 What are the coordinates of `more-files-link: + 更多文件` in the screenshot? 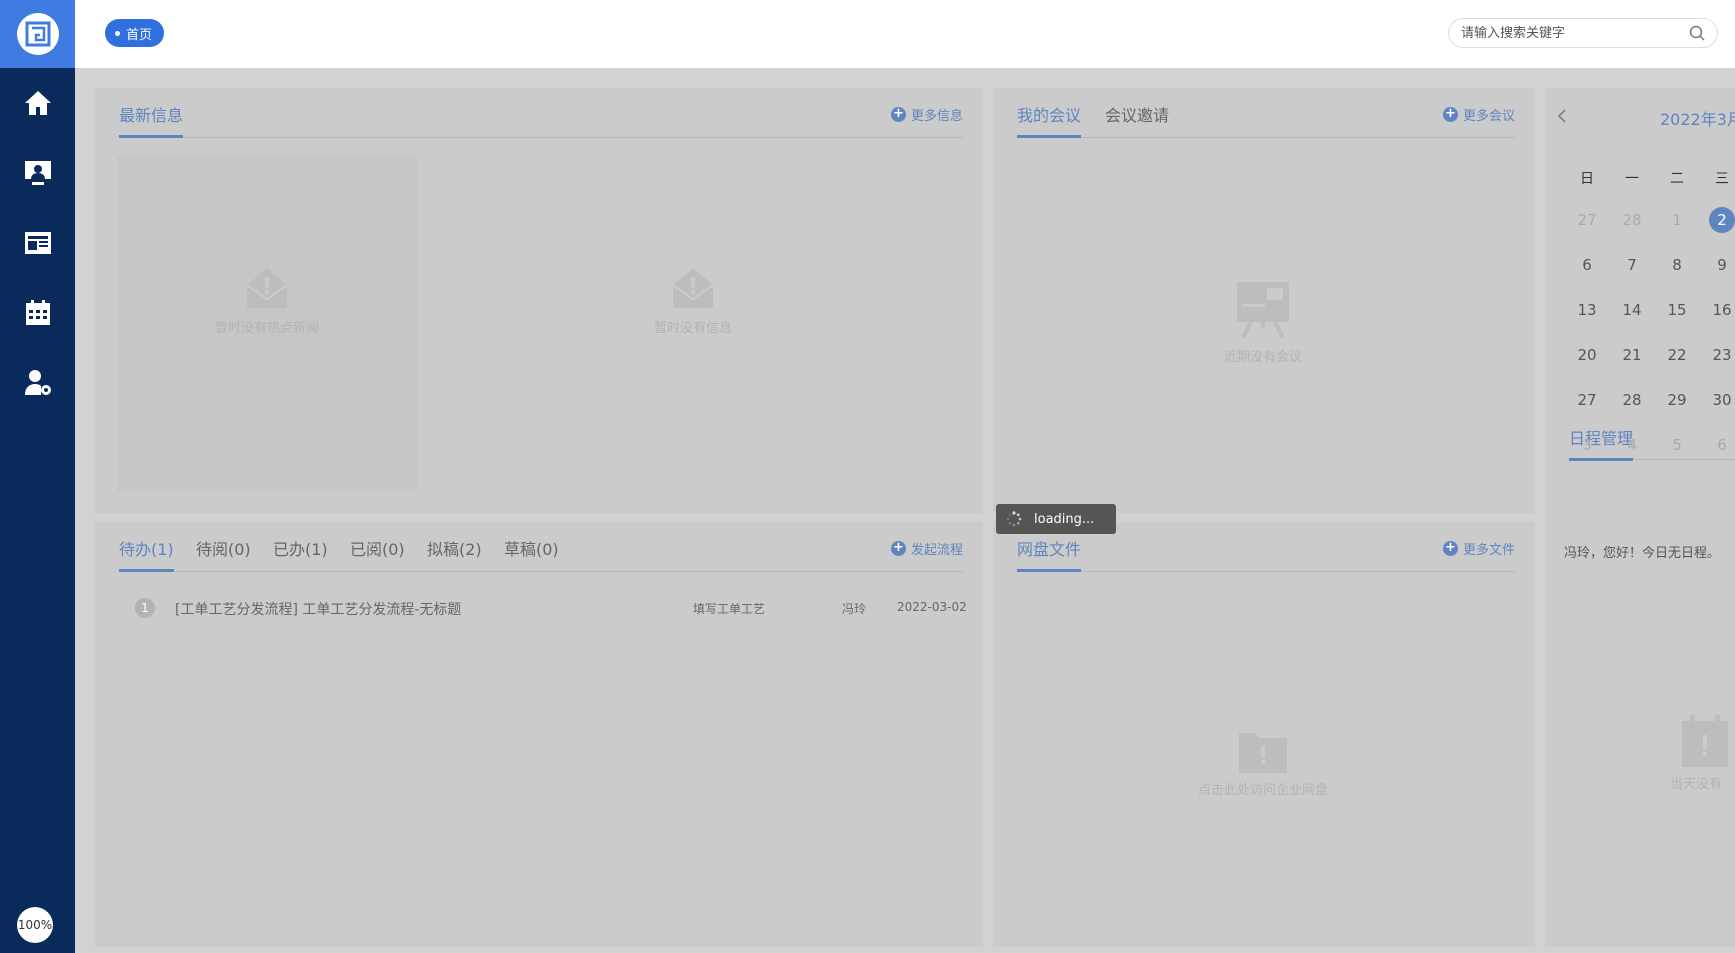 It's located at (1478, 548).